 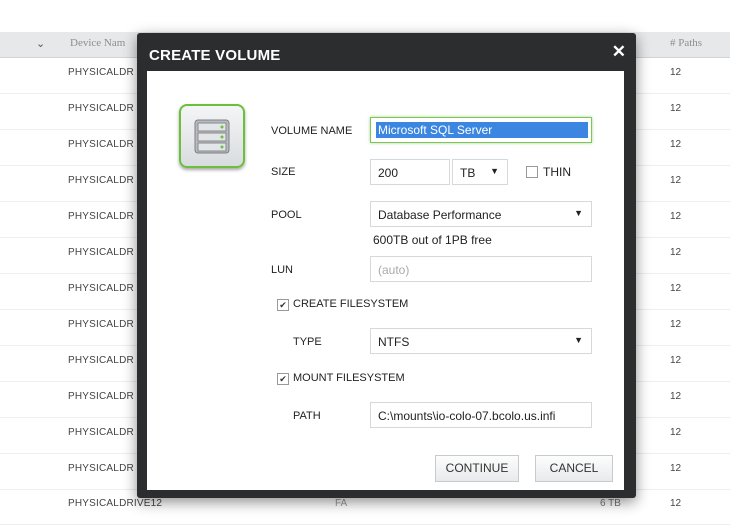 I want to click on column-device-name: Device Nam, so click(x=97, y=43).